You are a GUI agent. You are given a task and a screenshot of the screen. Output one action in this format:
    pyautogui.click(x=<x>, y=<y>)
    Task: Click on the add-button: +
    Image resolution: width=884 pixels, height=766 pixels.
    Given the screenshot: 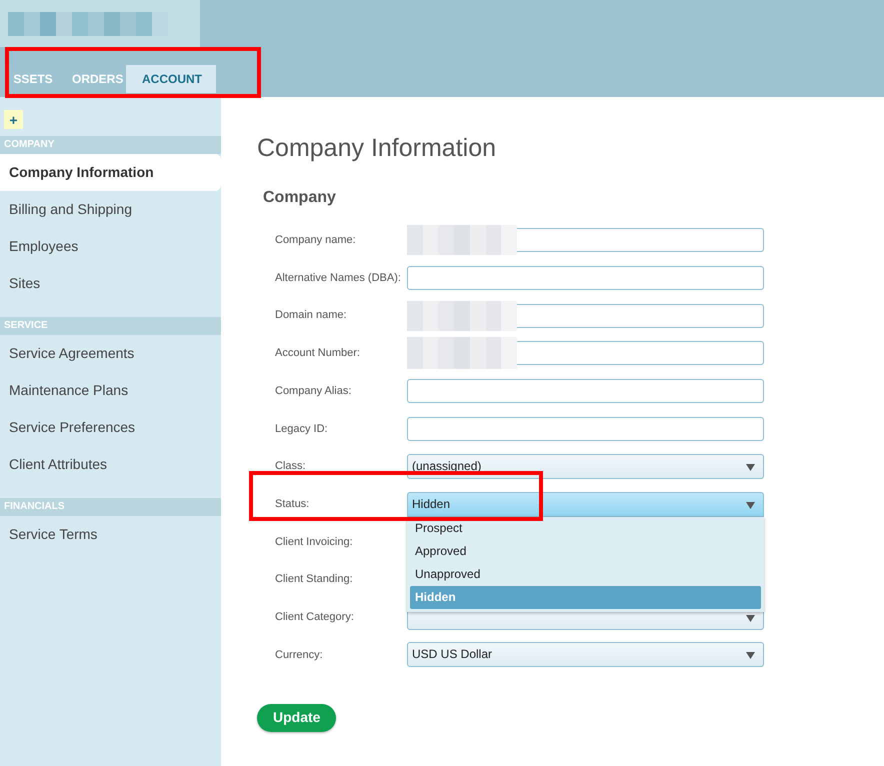 What is the action you would take?
    pyautogui.click(x=13, y=119)
    